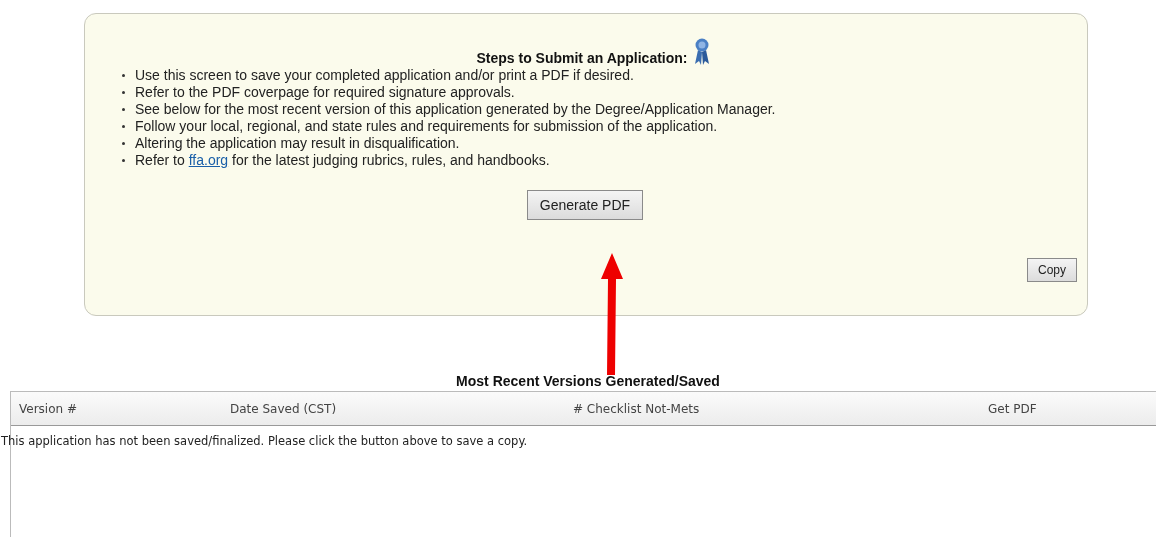 Image resolution: width=1156 pixels, height=537 pixels. What do you see at coordinates (264, 441) in the screenshot?
I see `empty-message: This application has not been saved/finalized. Please click the button above to save a copy.` at bounding box center [264, 441].